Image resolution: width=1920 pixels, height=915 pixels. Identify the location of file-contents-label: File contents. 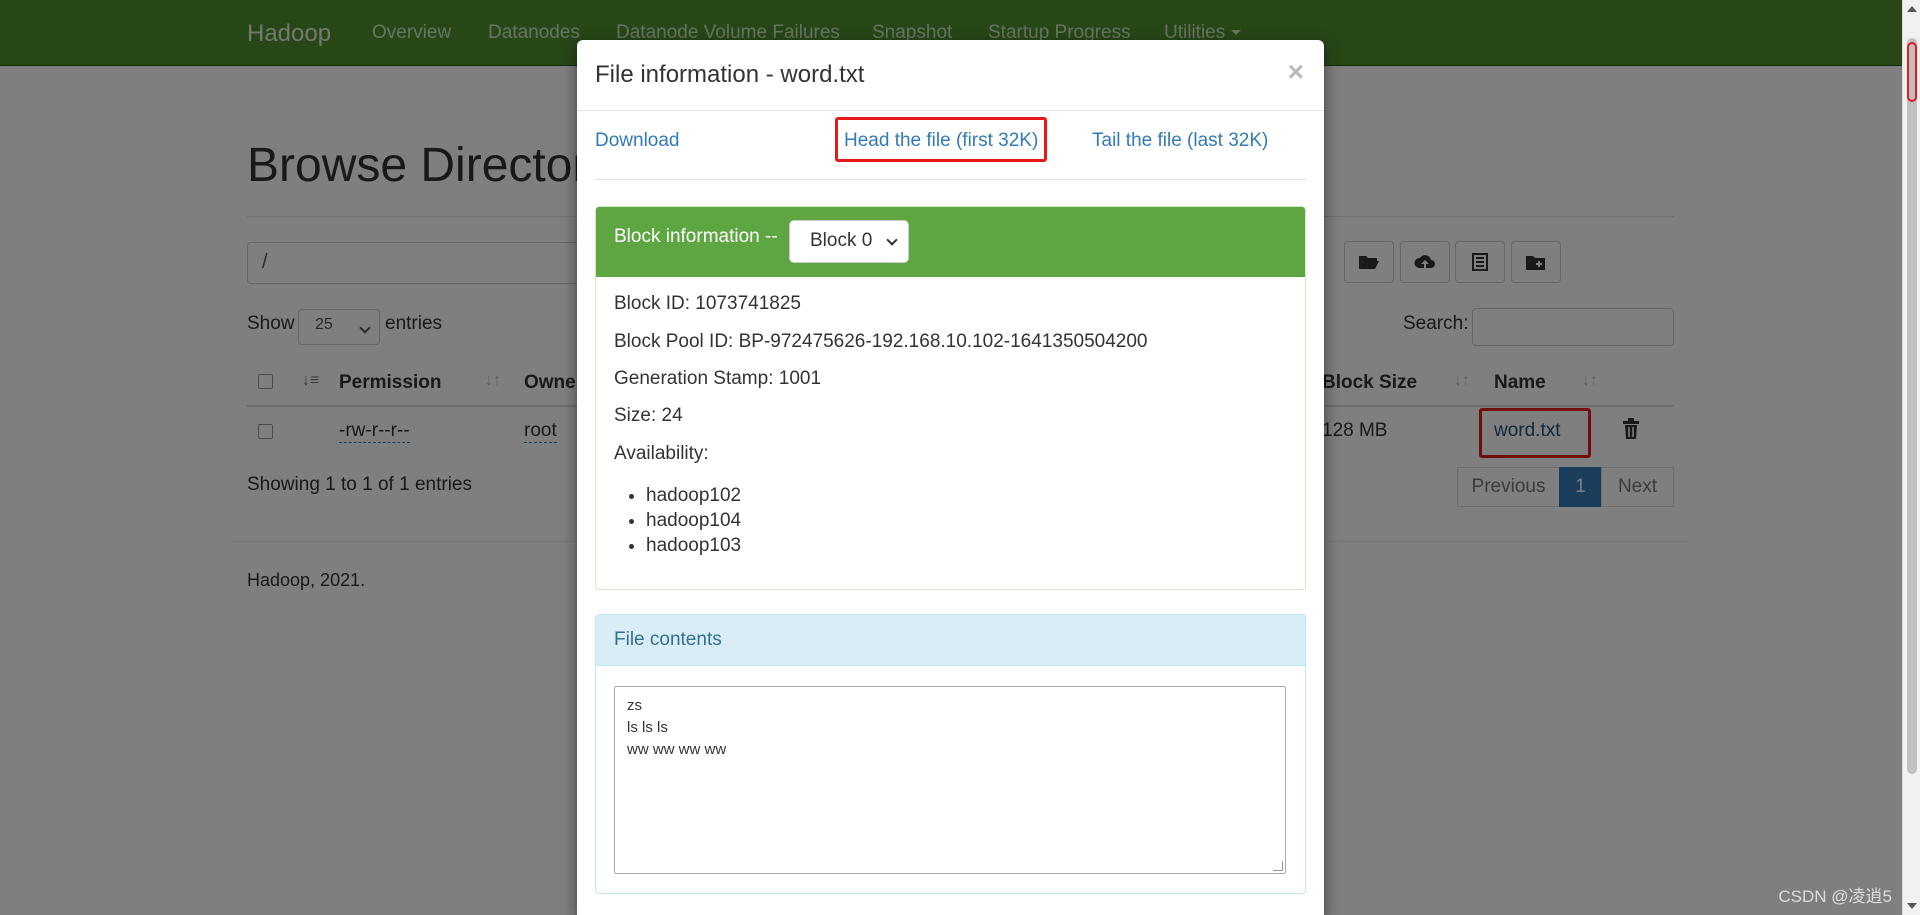
(668, 639).